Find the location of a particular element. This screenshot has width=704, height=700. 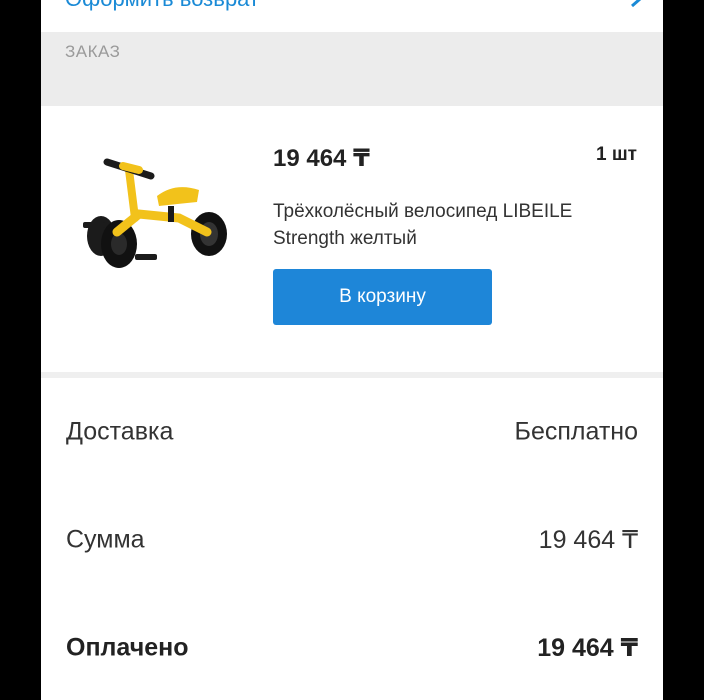

paid-label: Оплачено is located at coordinates (127, 647).